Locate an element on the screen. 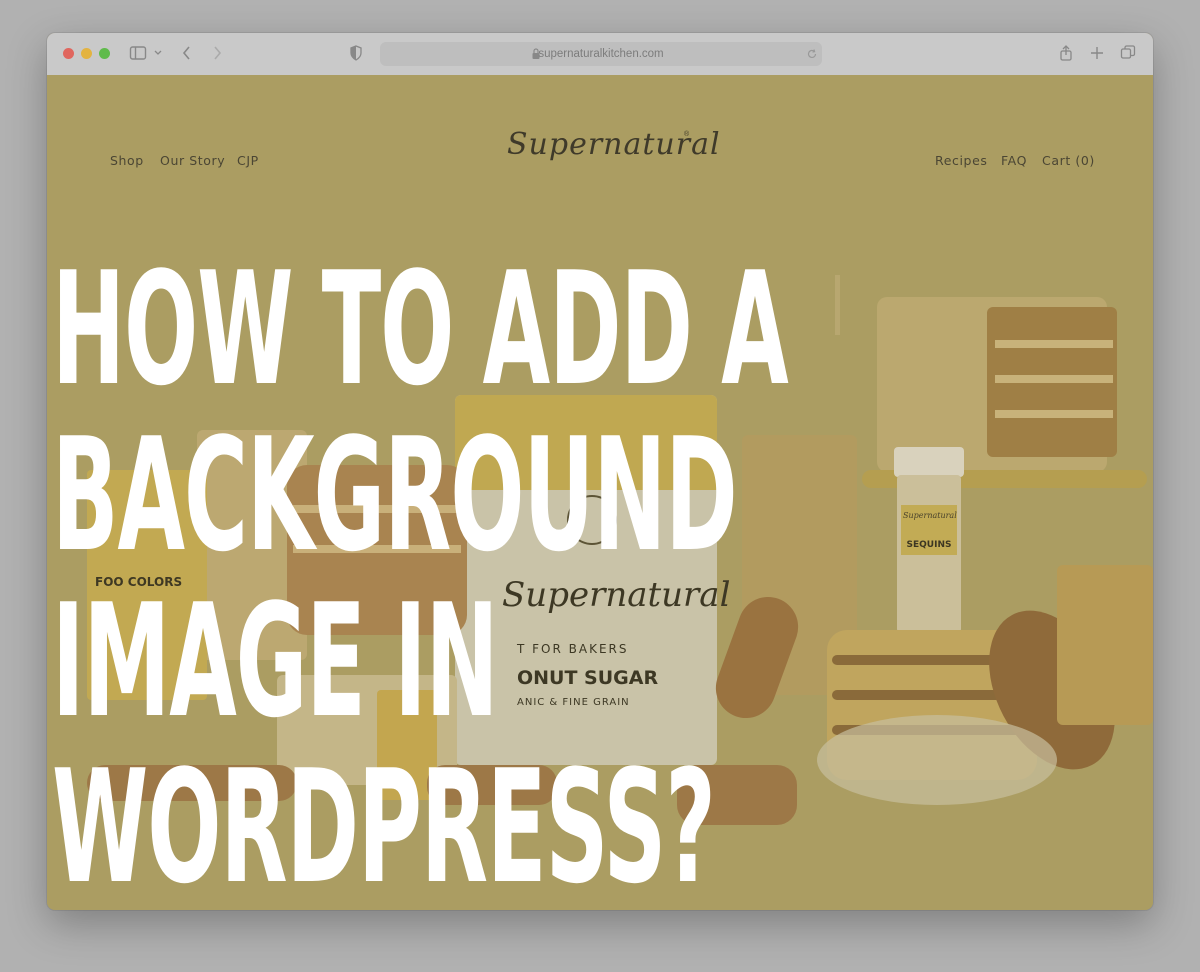  new-tab-plus-icon is located at coordinates (1097, 53).